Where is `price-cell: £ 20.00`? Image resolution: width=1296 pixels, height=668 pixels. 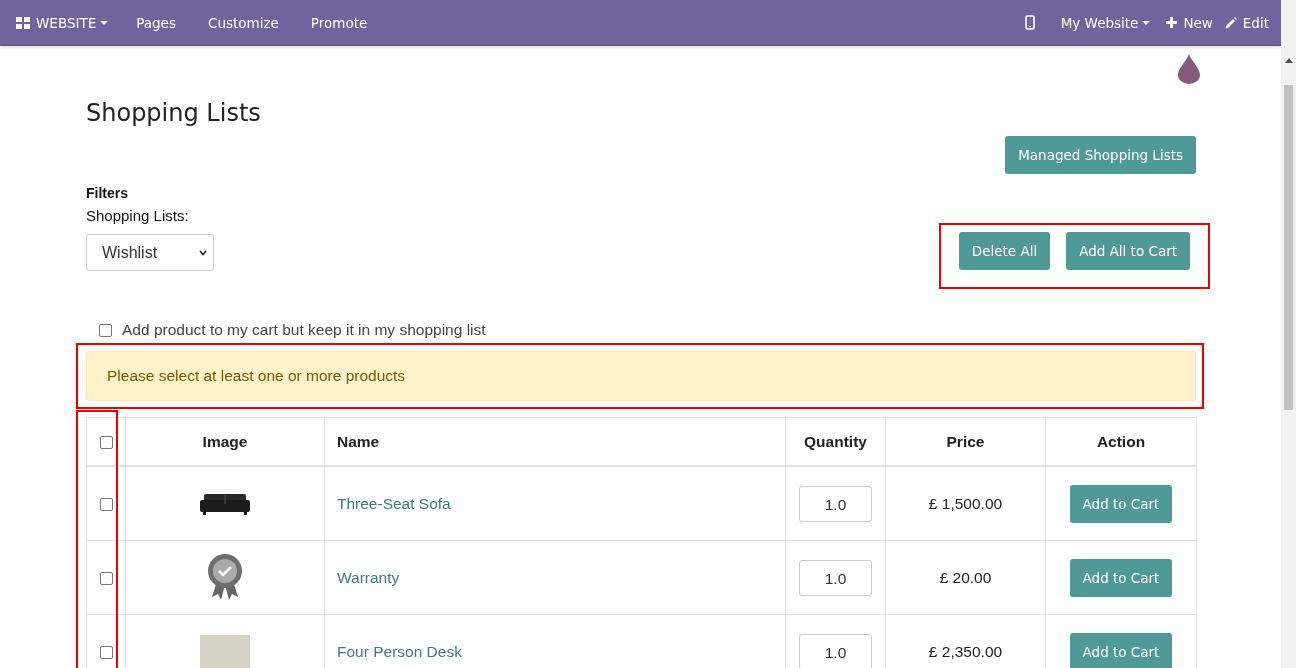
price-cell: £ 20.00 is located at coordinates (965, 577).